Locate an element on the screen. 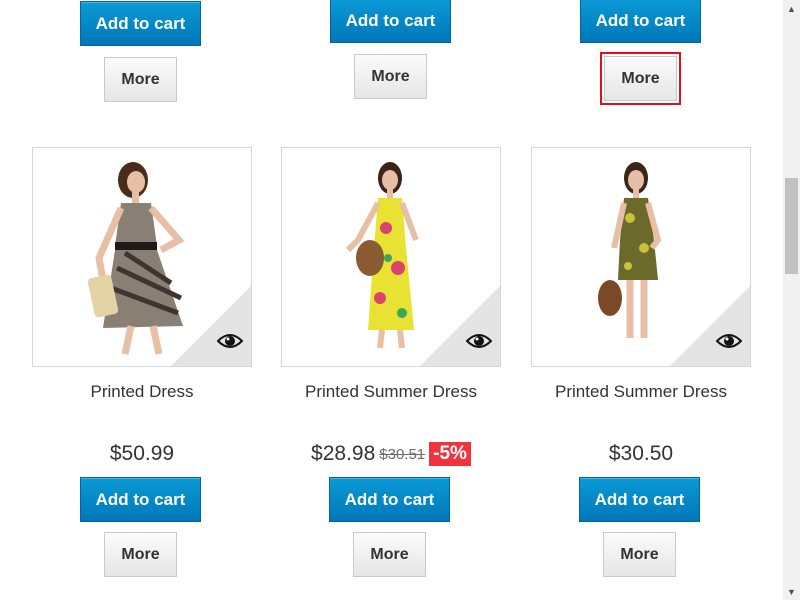 This screenshot has height=600, width=800. product-price: $50.99 is located at coordinates (142, 453).